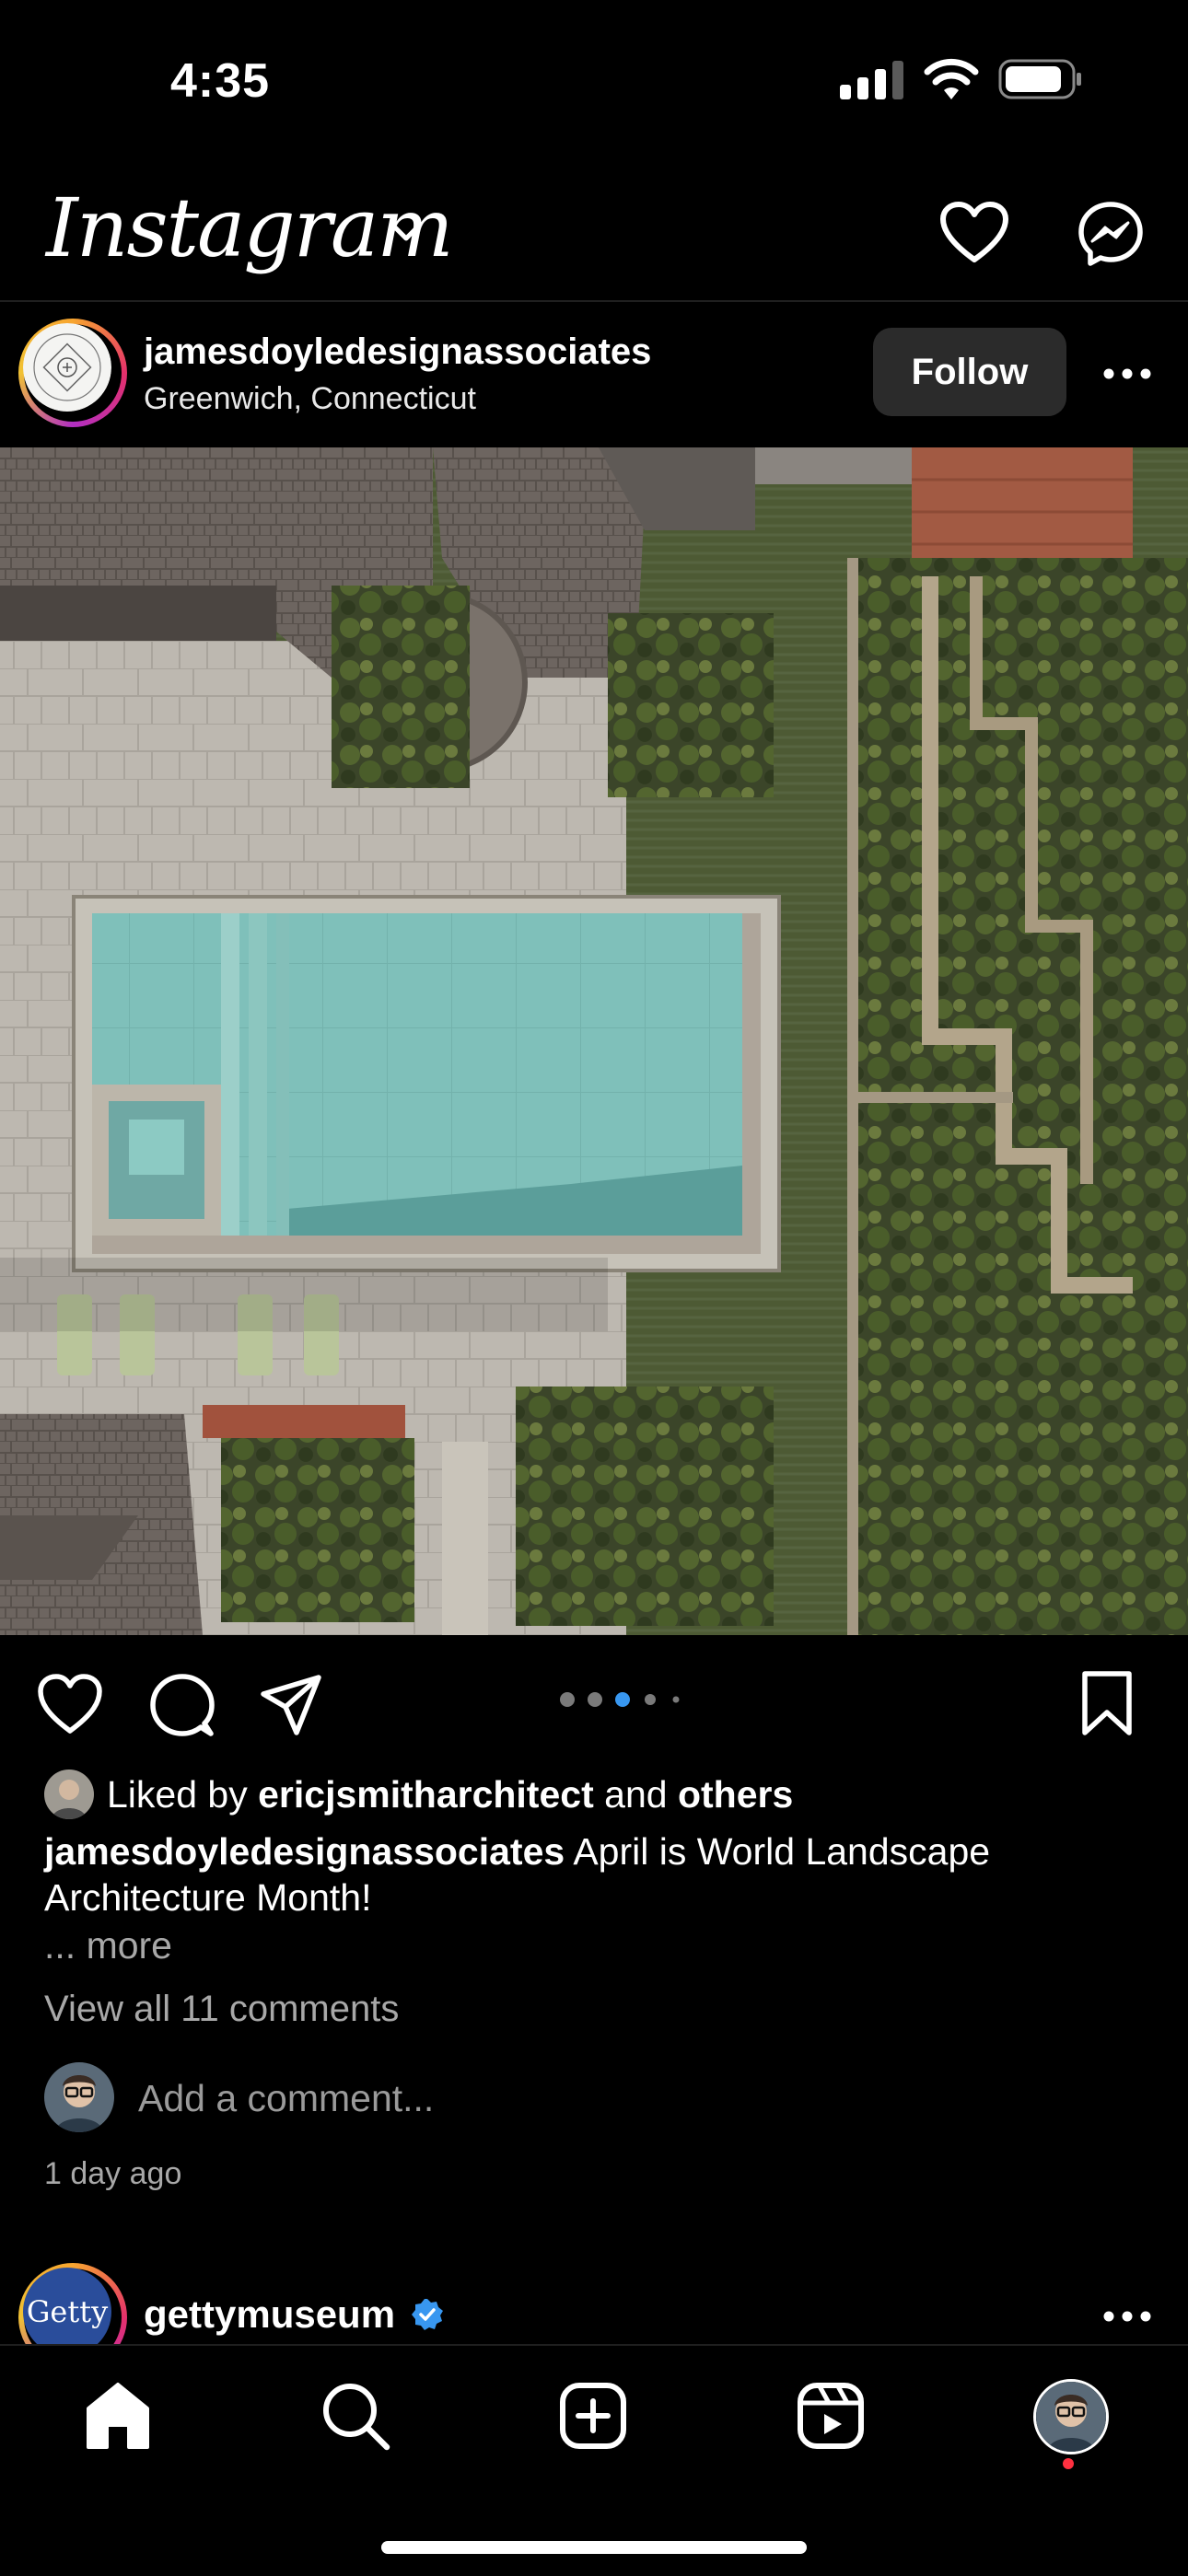 The width and height of the screenshot is (1188, 2576). Describe the element at coordinates (67, 2311) in the screenshot. I see `getty-avatar-text: Getty` at that location.